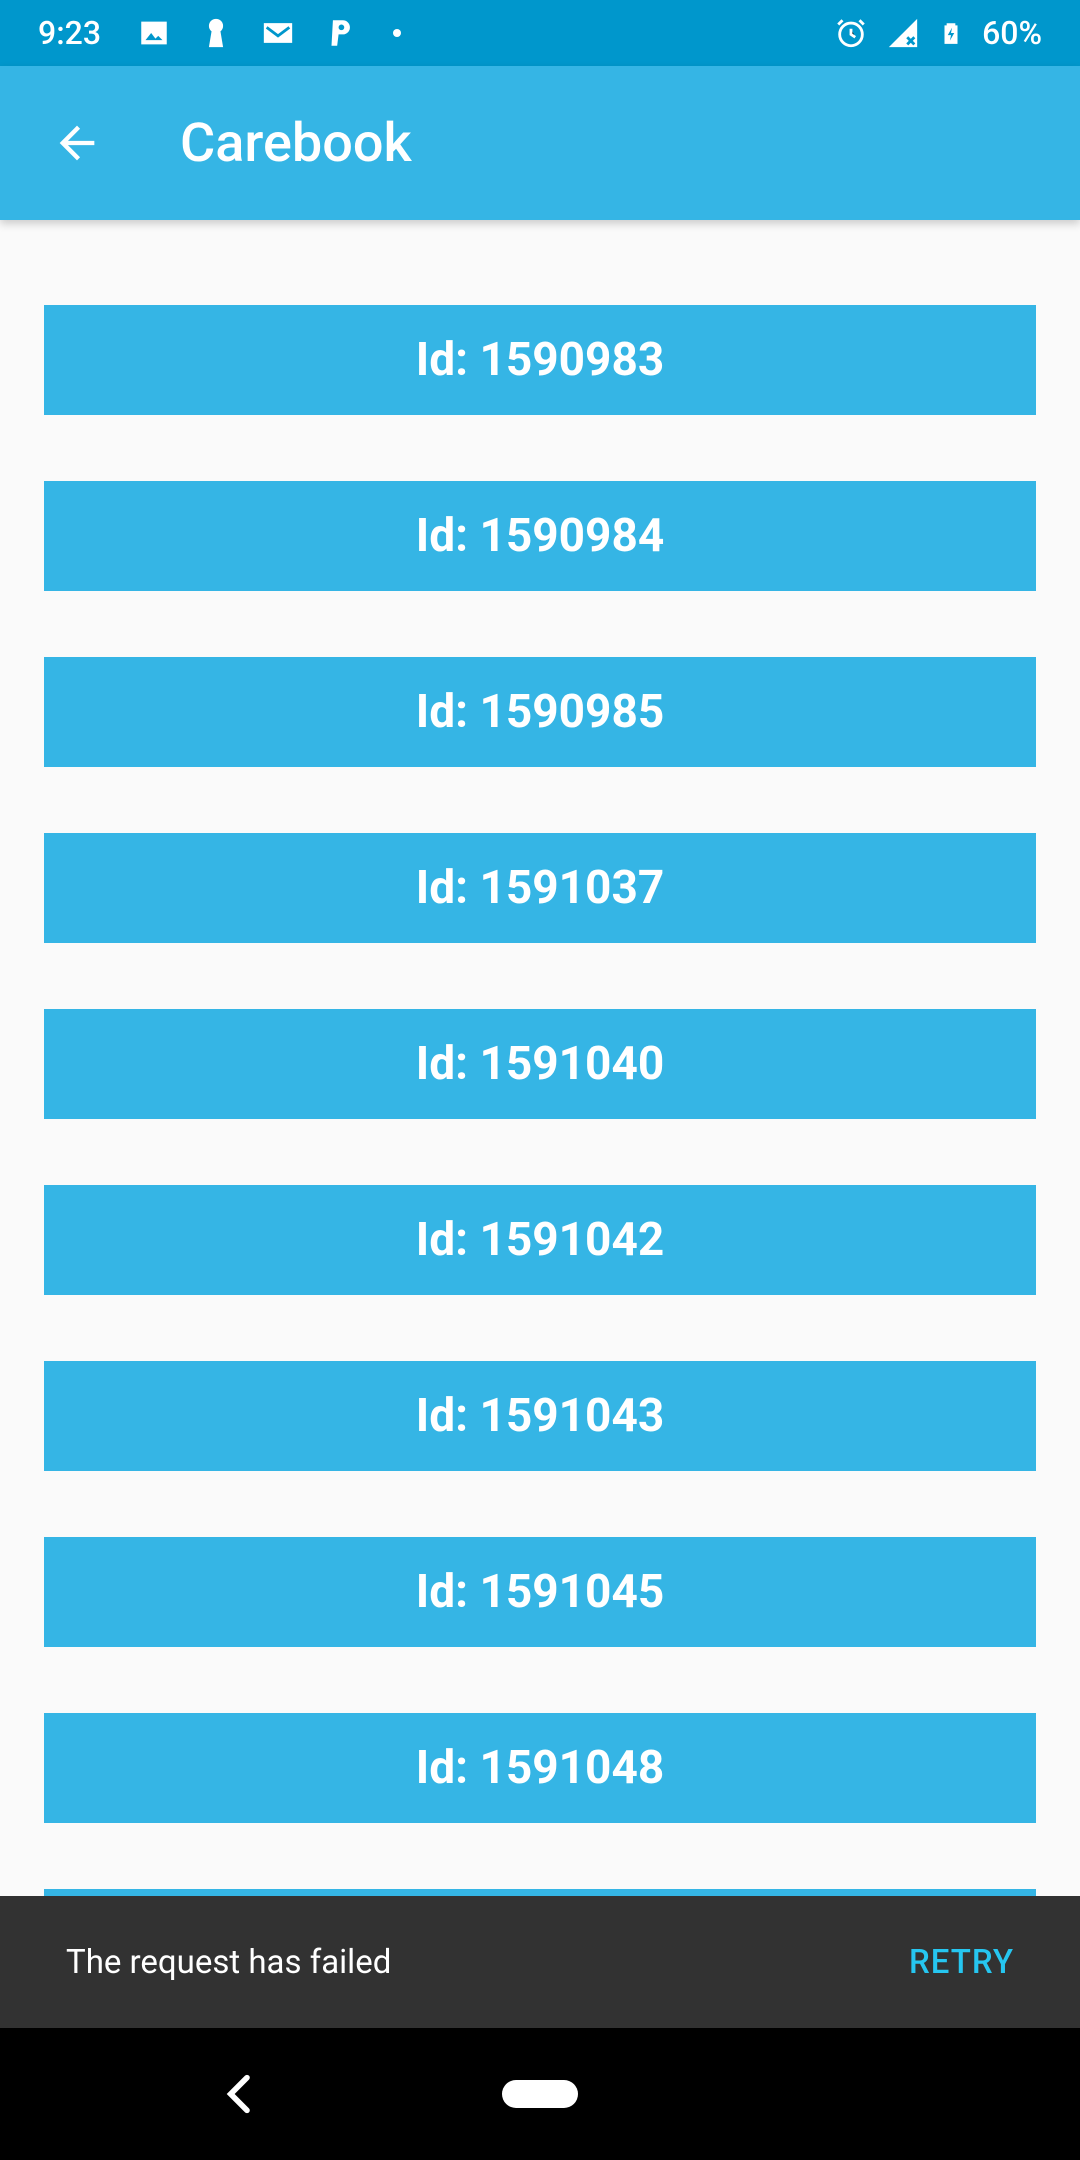  Describe the element at coordinates (540, 1892) in the screenshot. I see `list-item` at that location.